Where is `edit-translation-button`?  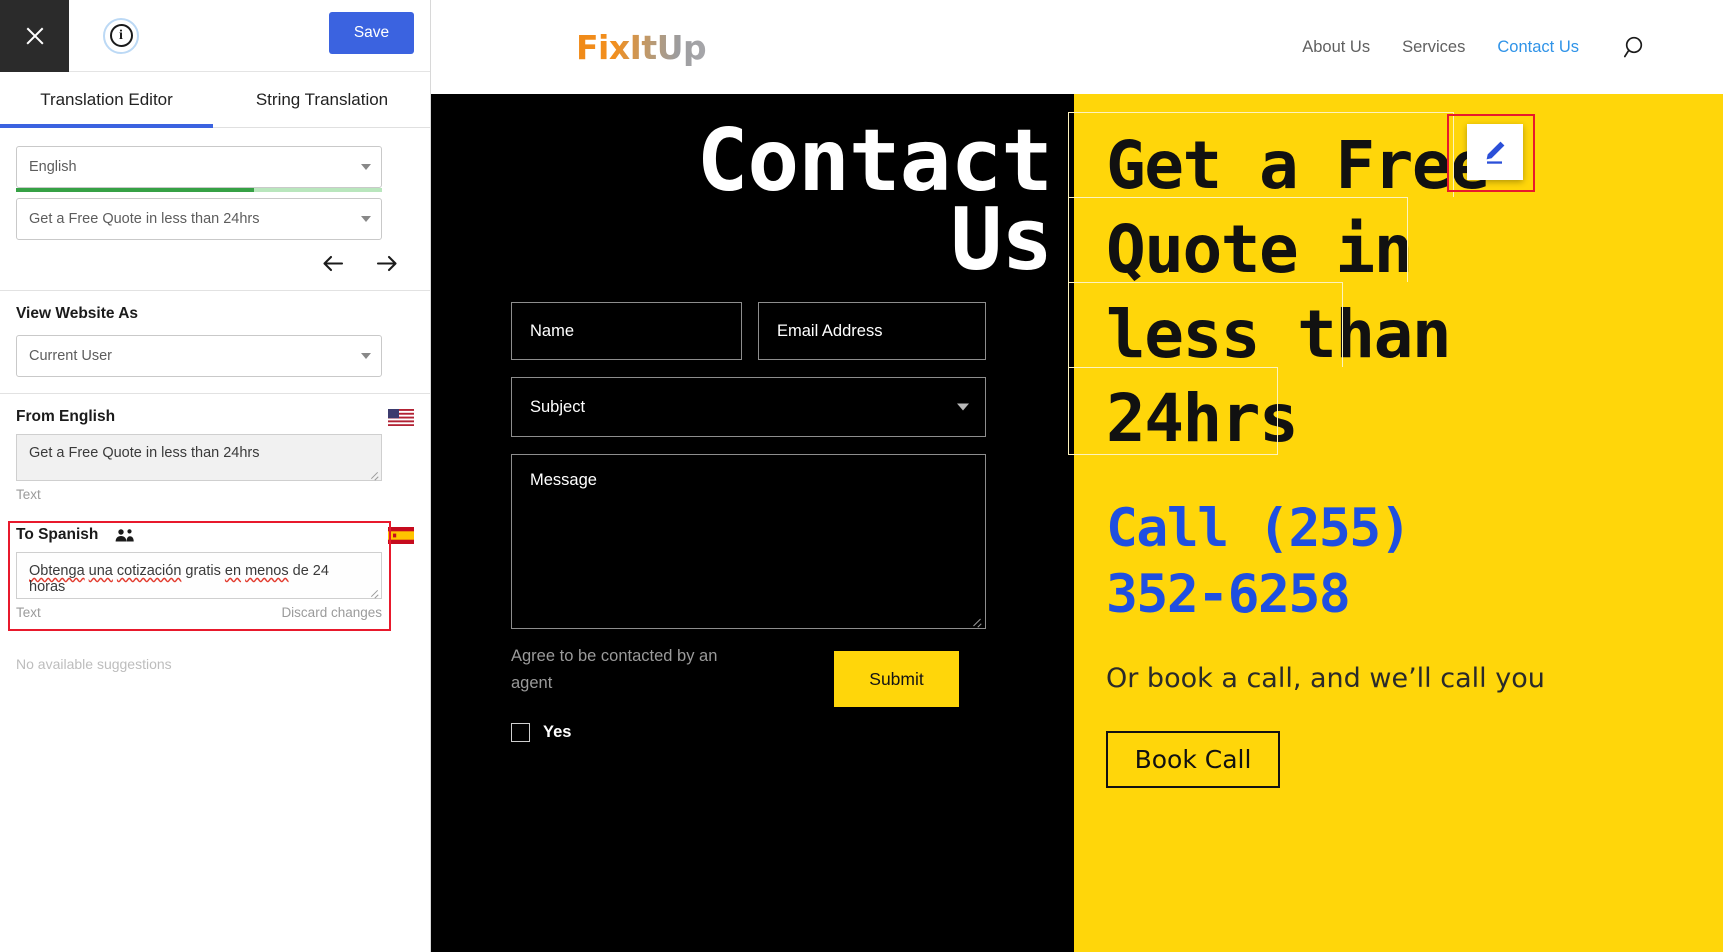
edit-translation-button is located at coordinates (1495, 152).